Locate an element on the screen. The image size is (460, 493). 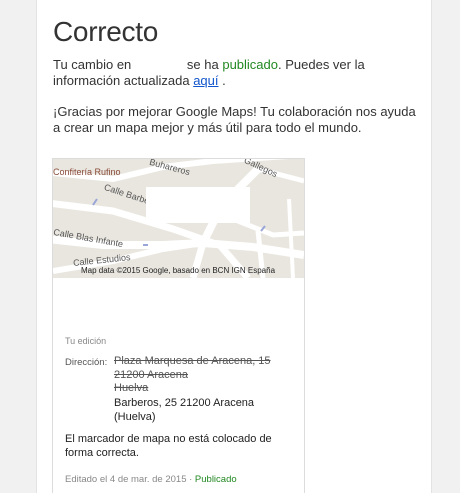
edit-date: Editado el 4 de mar. de 2015 · is located at coordinates (129, 479).